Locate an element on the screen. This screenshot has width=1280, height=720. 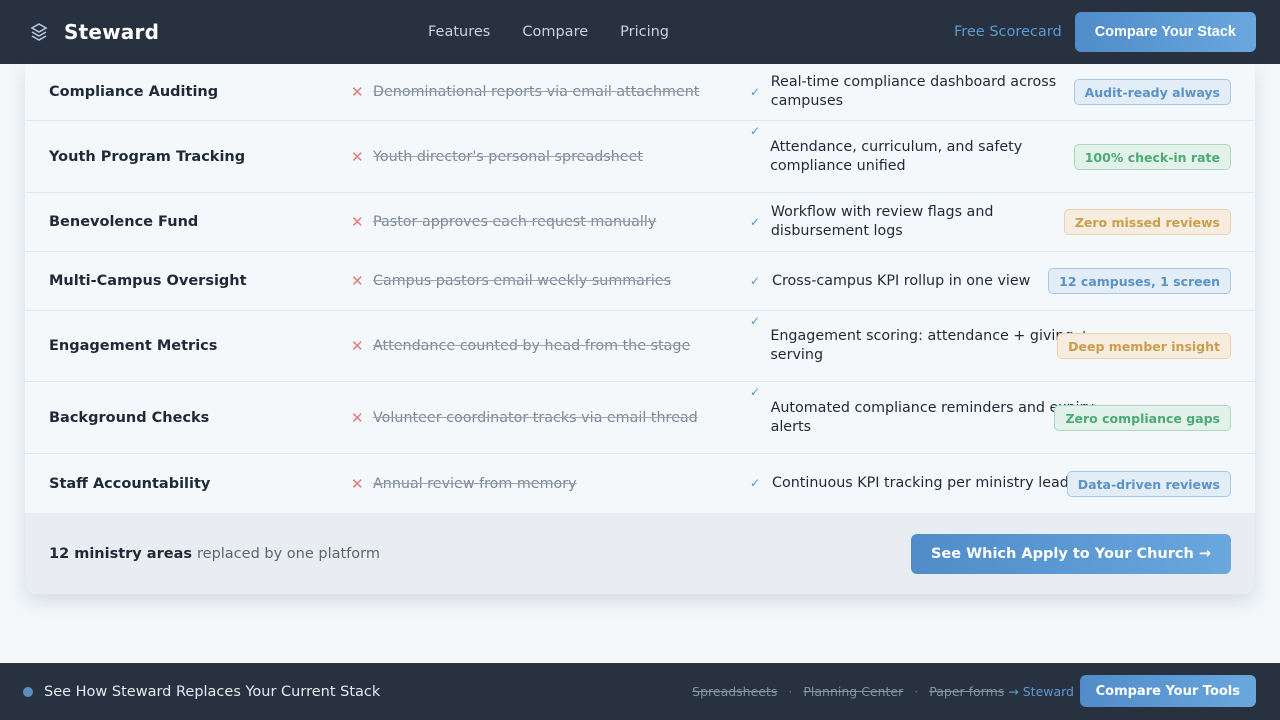
stack-item-planning-center: Planning Center is located at coordinates (853, 691).